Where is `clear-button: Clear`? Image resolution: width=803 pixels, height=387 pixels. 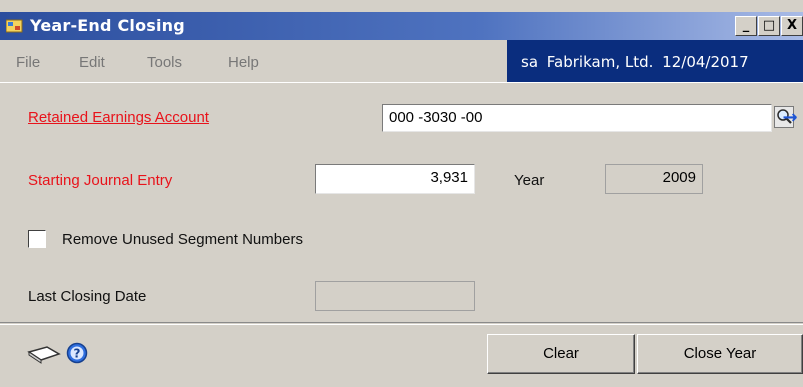 clear-button: Clear is located at coordinates (561, 354).